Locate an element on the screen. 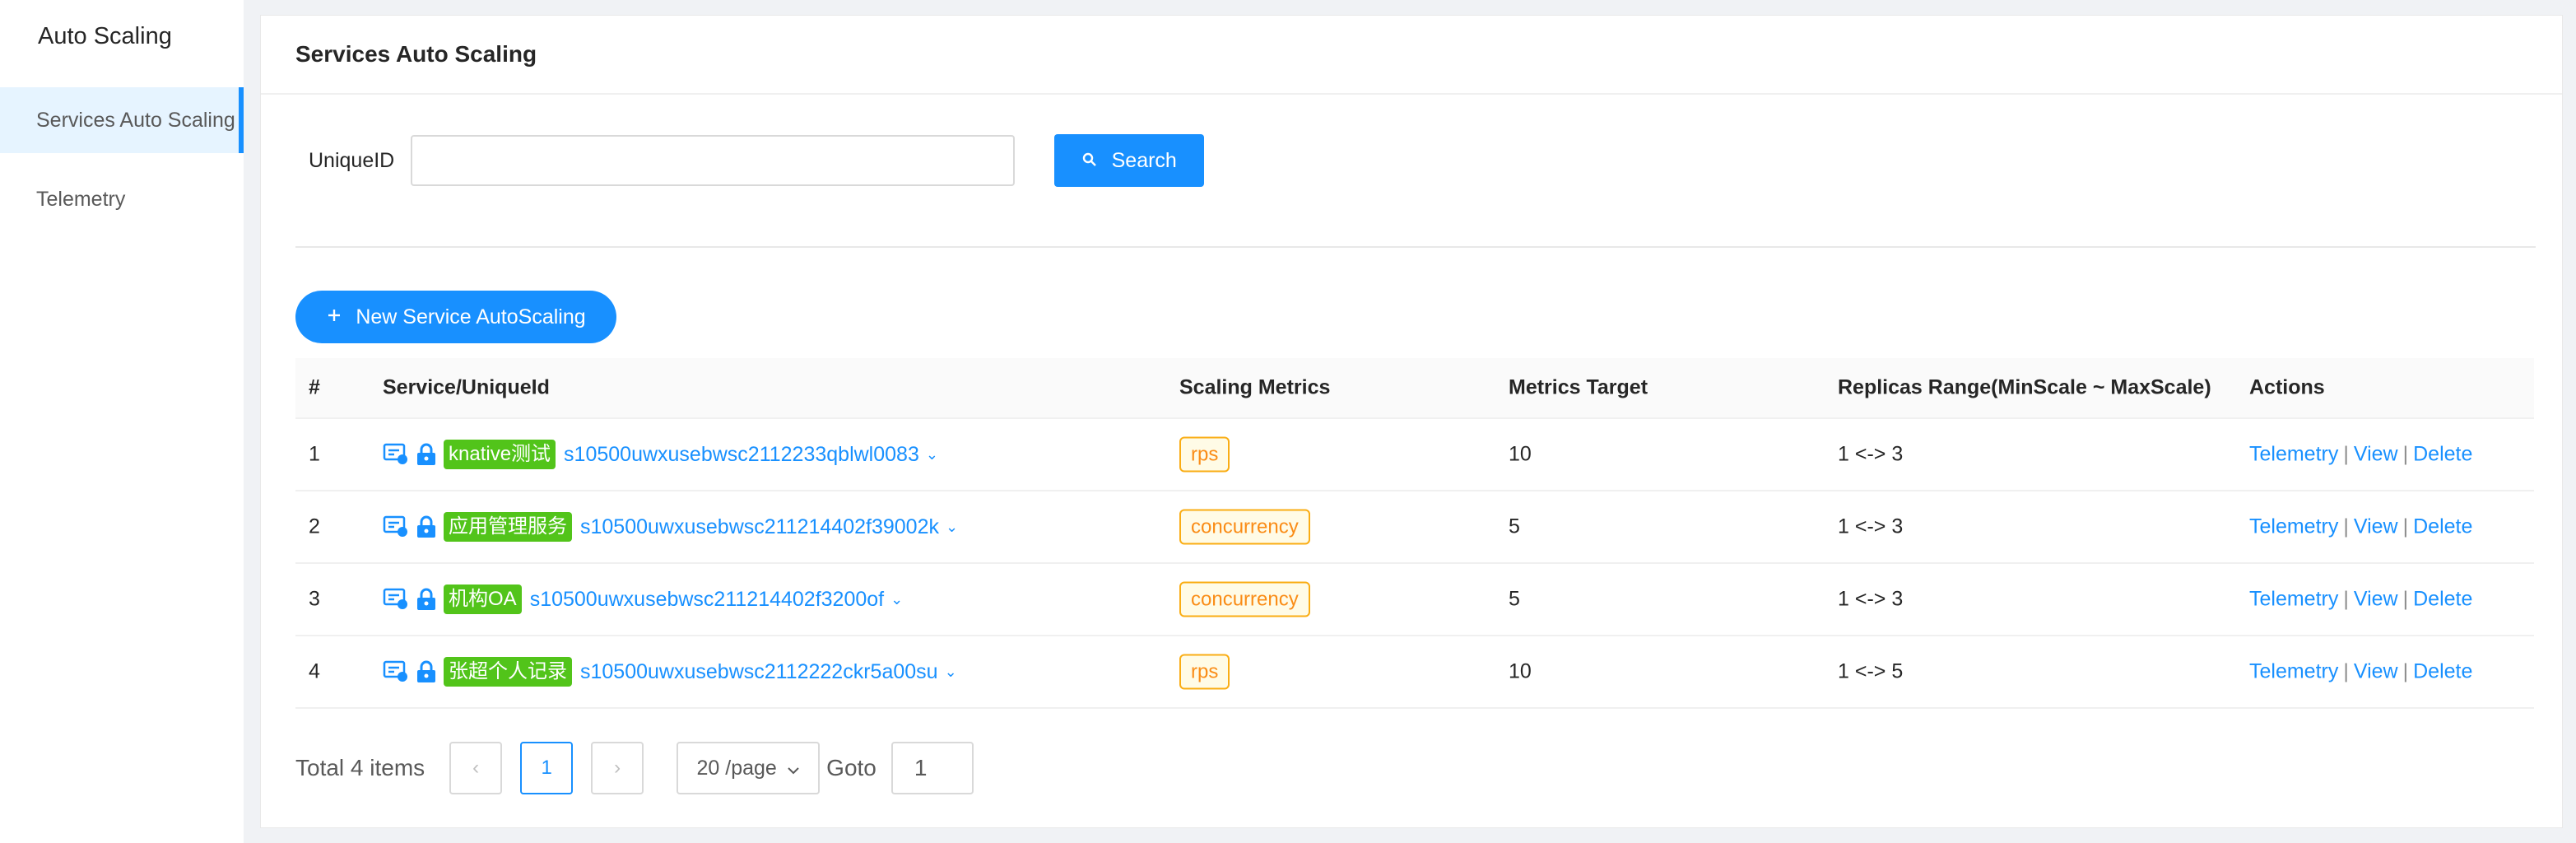 The height and width of the screenshot is (843, 2576). sidebar-item-telemetry: Telemetry is located at coordinates (122, 199).